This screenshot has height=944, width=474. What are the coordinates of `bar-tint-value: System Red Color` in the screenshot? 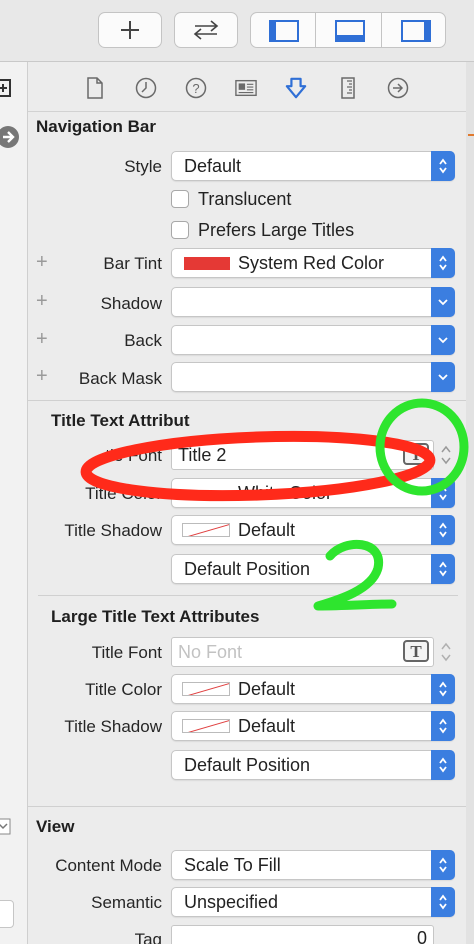 It's located at (311, 263).